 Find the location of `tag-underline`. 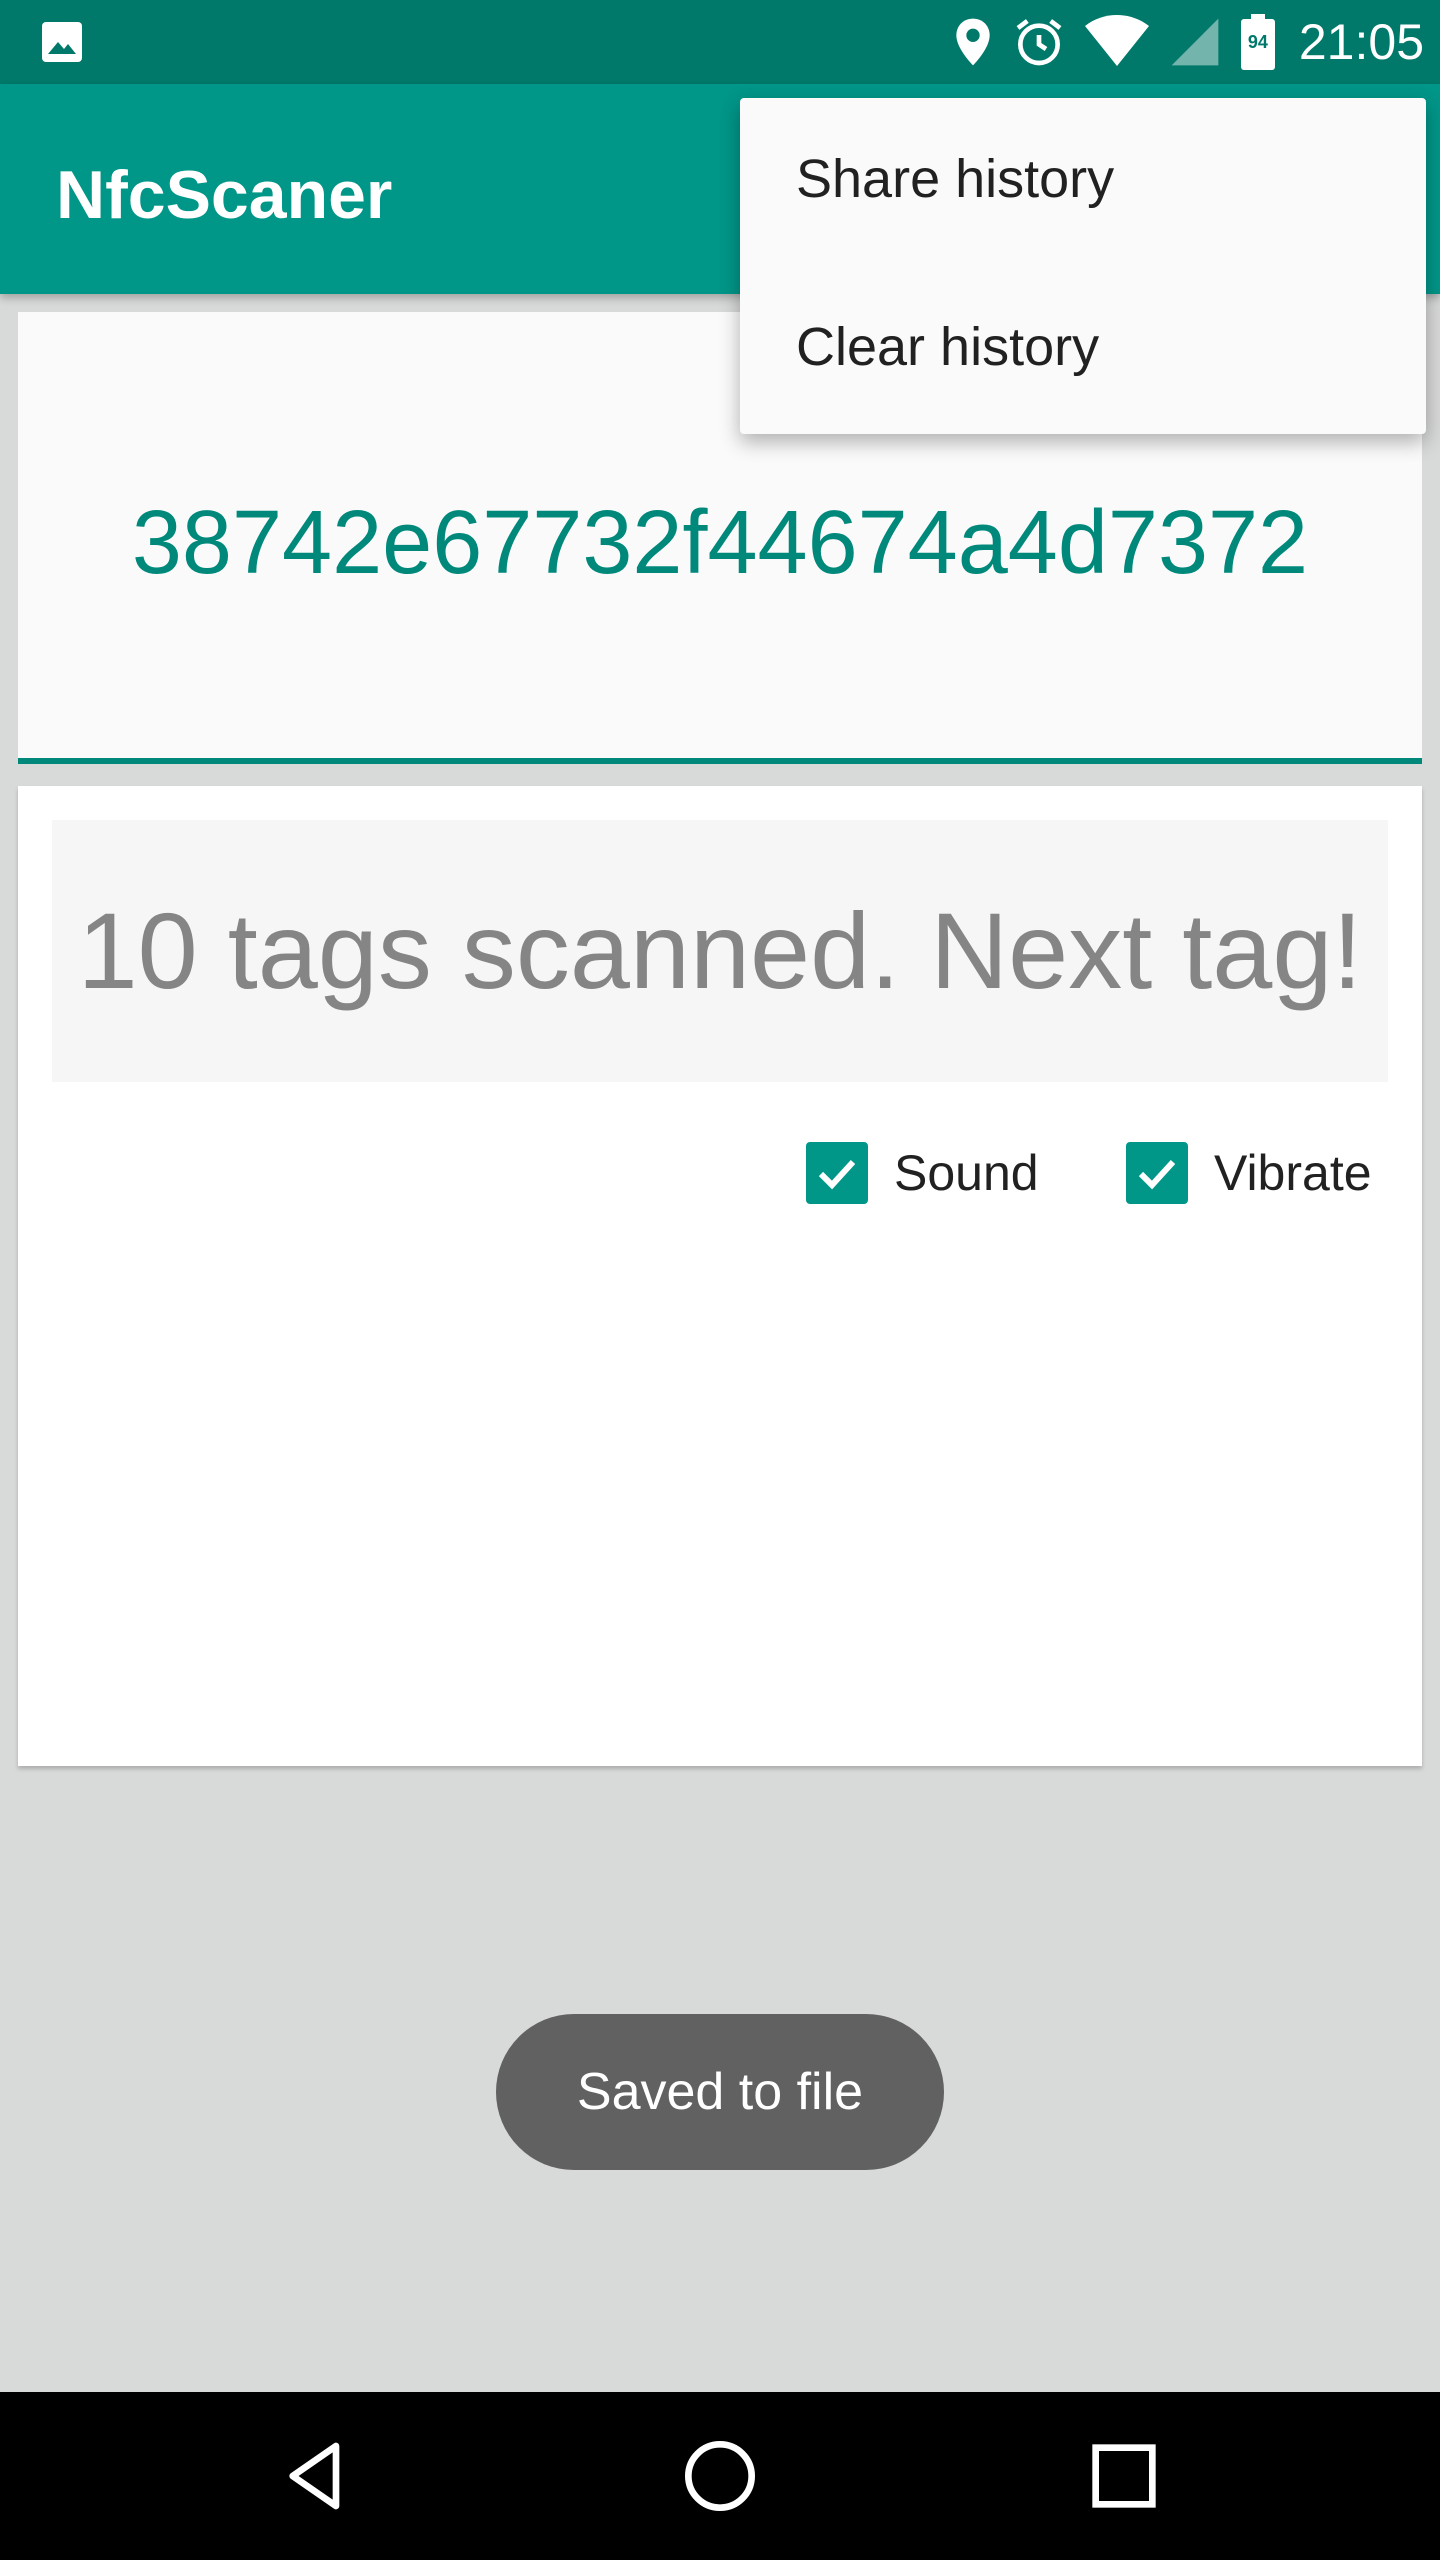

tag-underline is located at coordinates (720, 761).